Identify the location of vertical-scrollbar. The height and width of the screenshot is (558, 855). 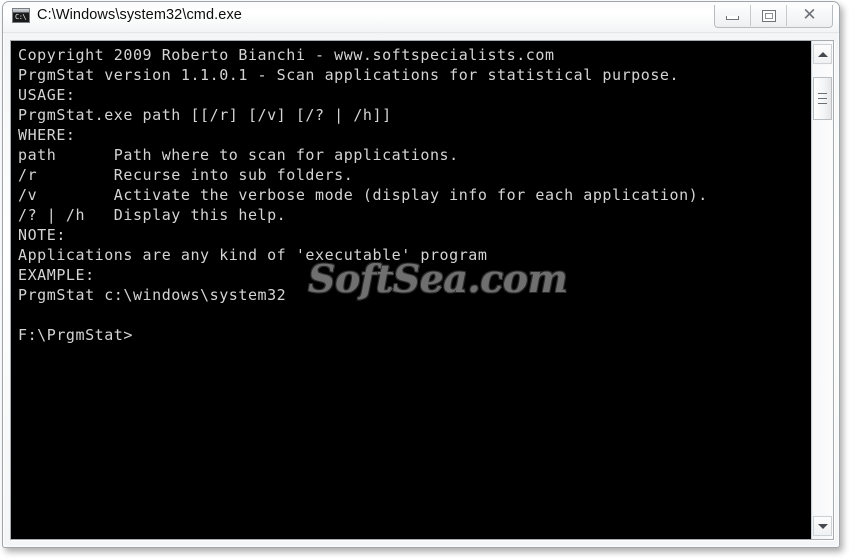
(822, 290).